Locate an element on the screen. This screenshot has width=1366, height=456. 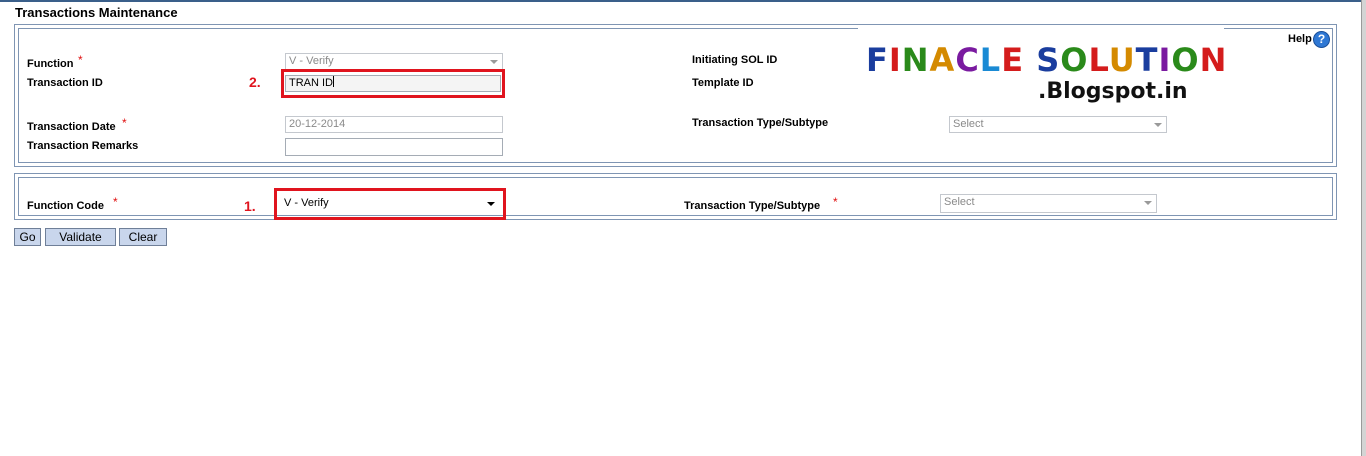
text-cursor is located at coordinates (333, 81).